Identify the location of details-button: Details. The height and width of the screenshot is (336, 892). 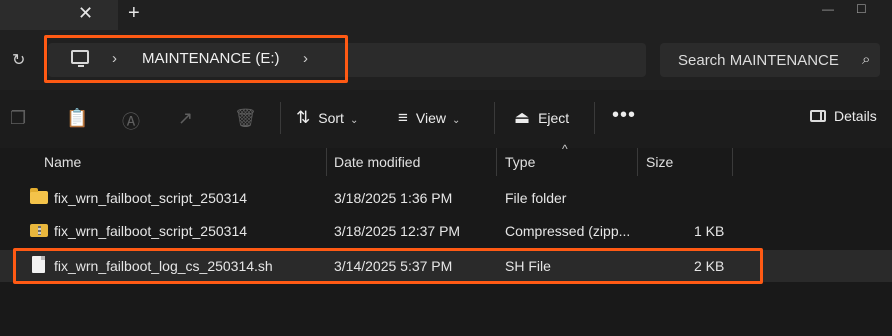
(843, 116).